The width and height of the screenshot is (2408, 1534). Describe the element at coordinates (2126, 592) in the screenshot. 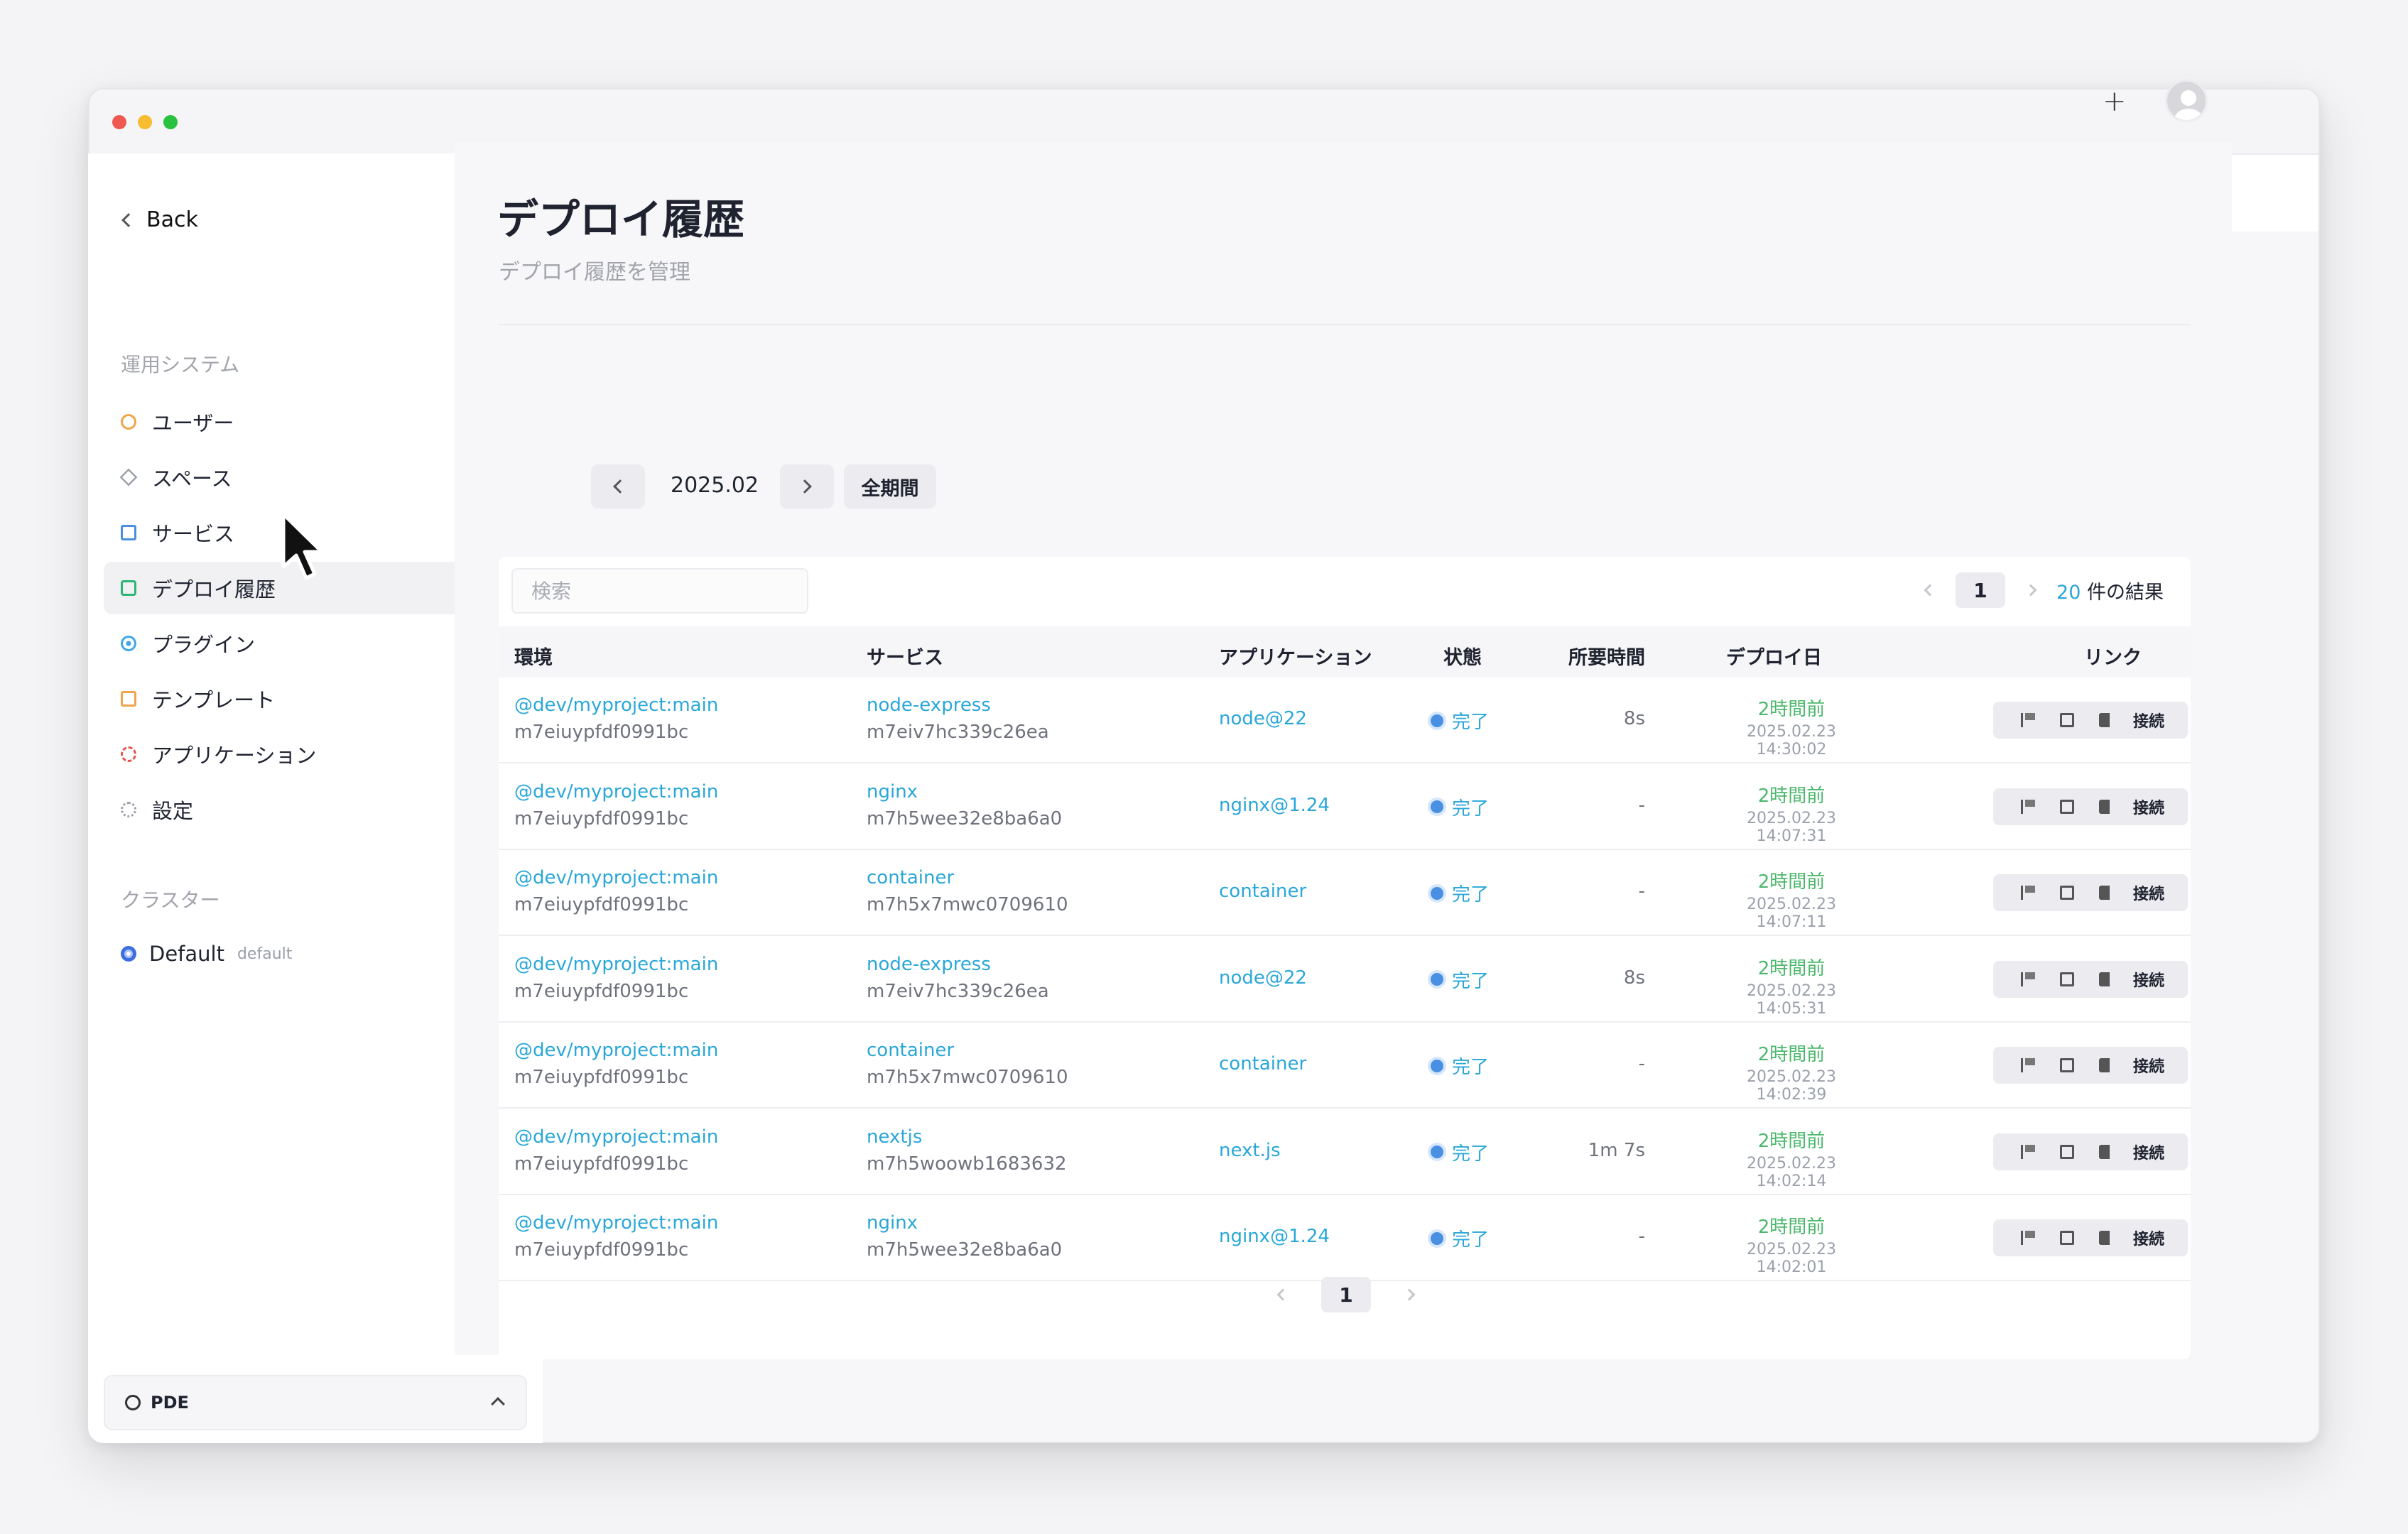

I see `result-suffix: 件の結果` at that location.